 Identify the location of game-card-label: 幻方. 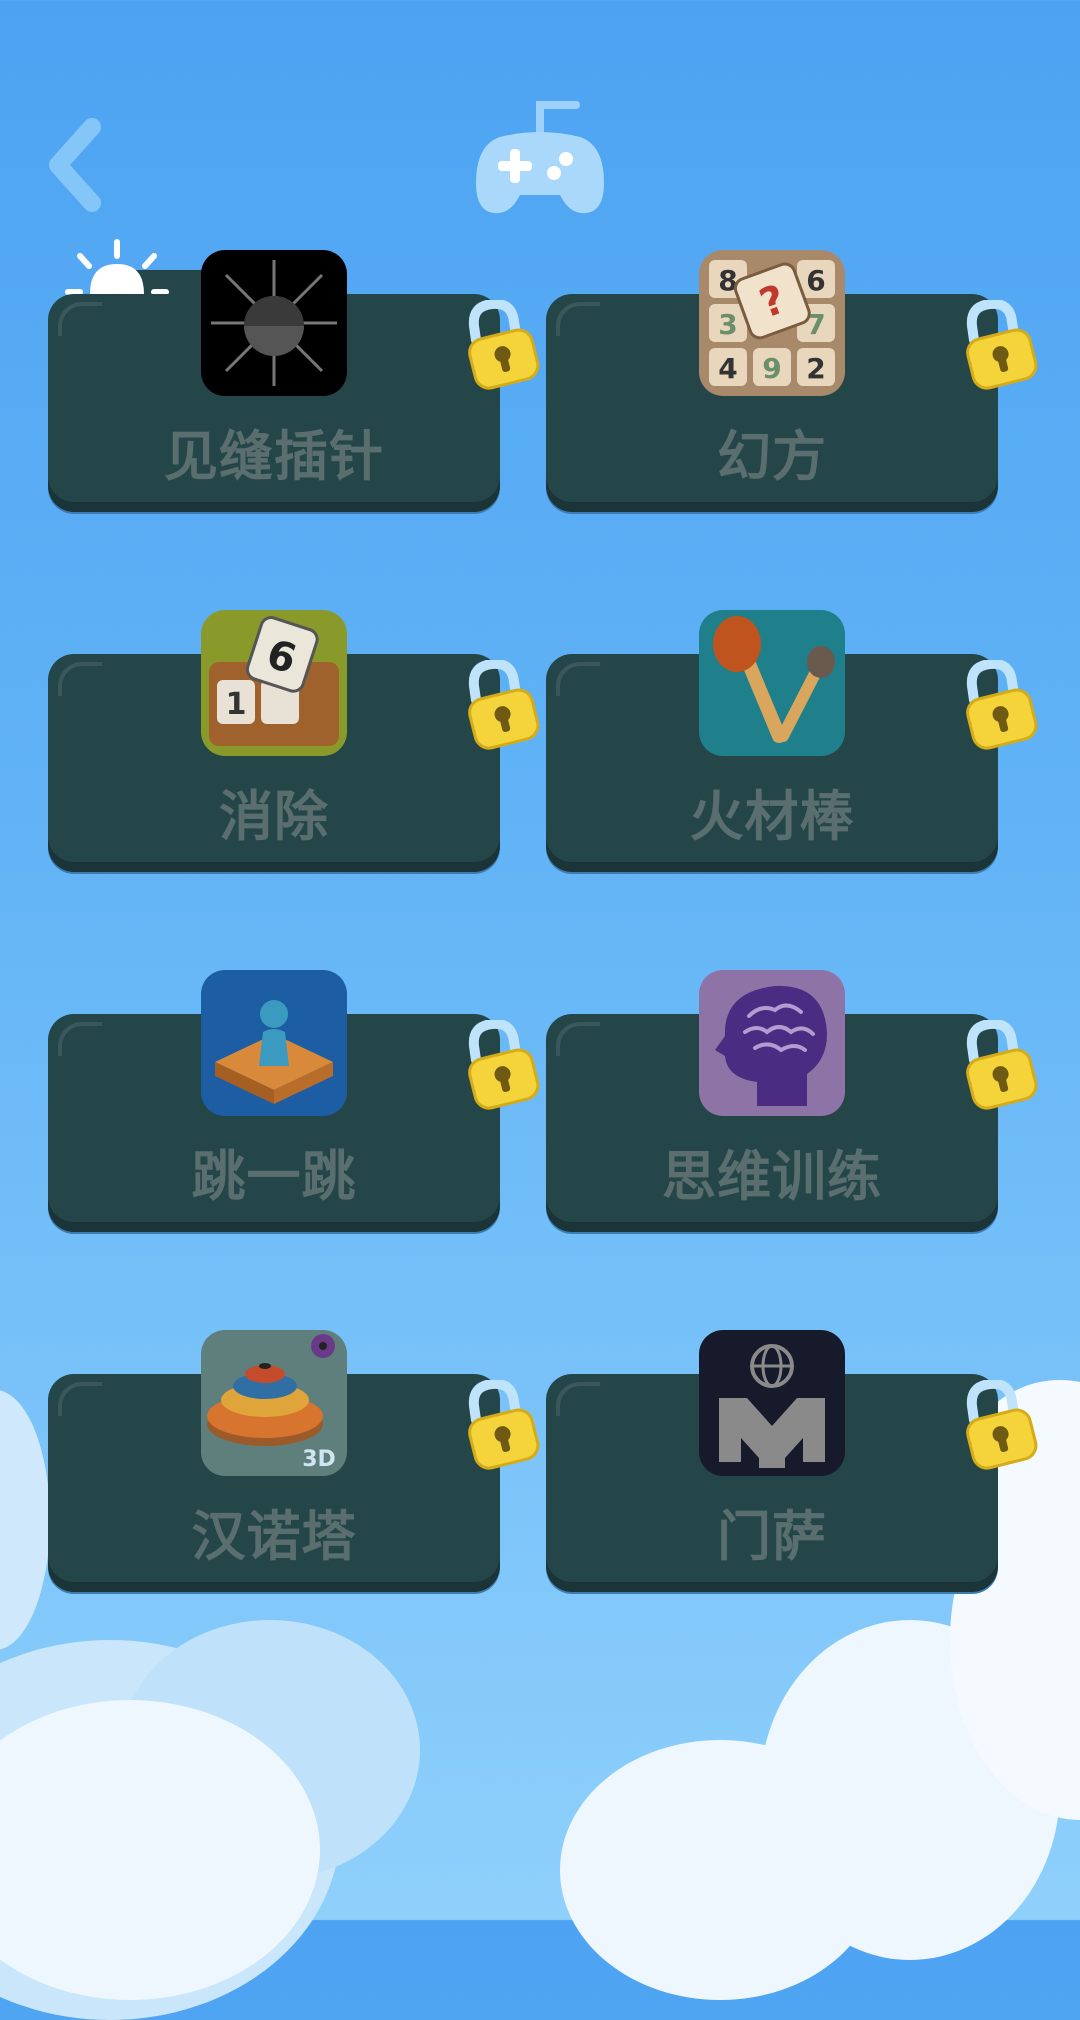
(772, 456).